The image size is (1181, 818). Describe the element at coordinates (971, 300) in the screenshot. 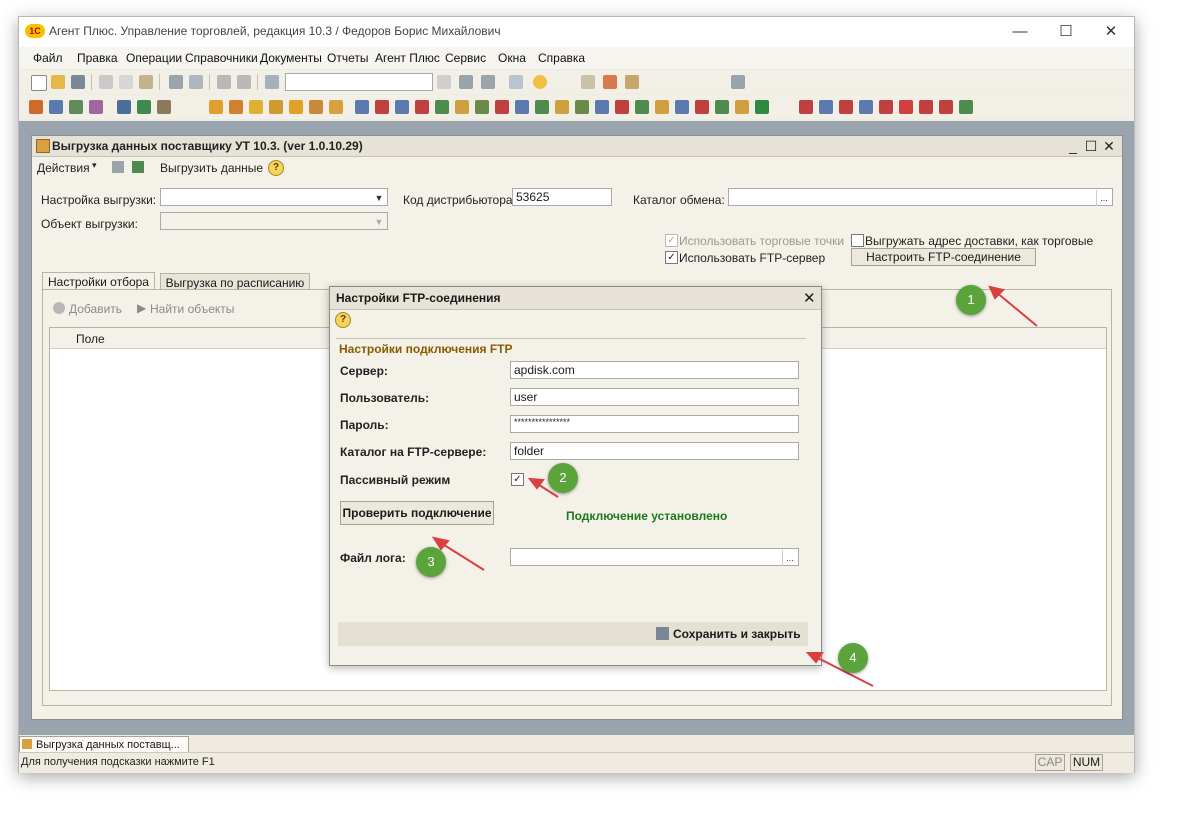

I see `step-marker-1: 1` at that location.